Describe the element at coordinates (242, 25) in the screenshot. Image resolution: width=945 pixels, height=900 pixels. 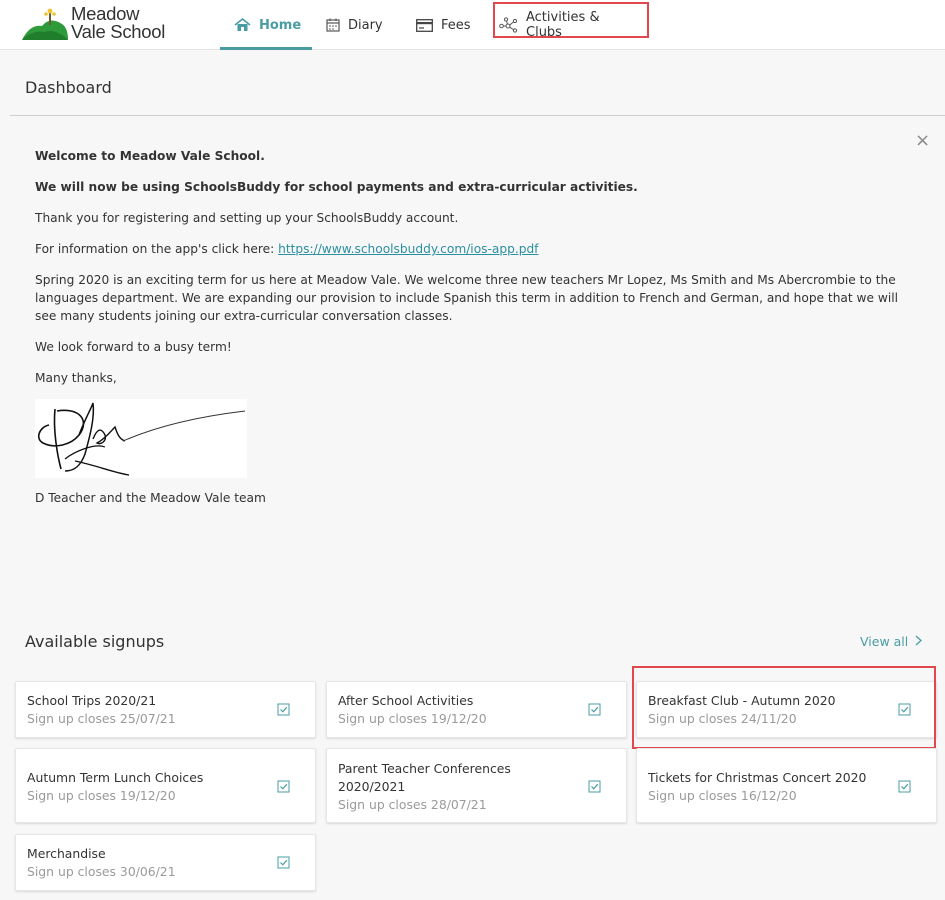
I see `home-icon` at that location.